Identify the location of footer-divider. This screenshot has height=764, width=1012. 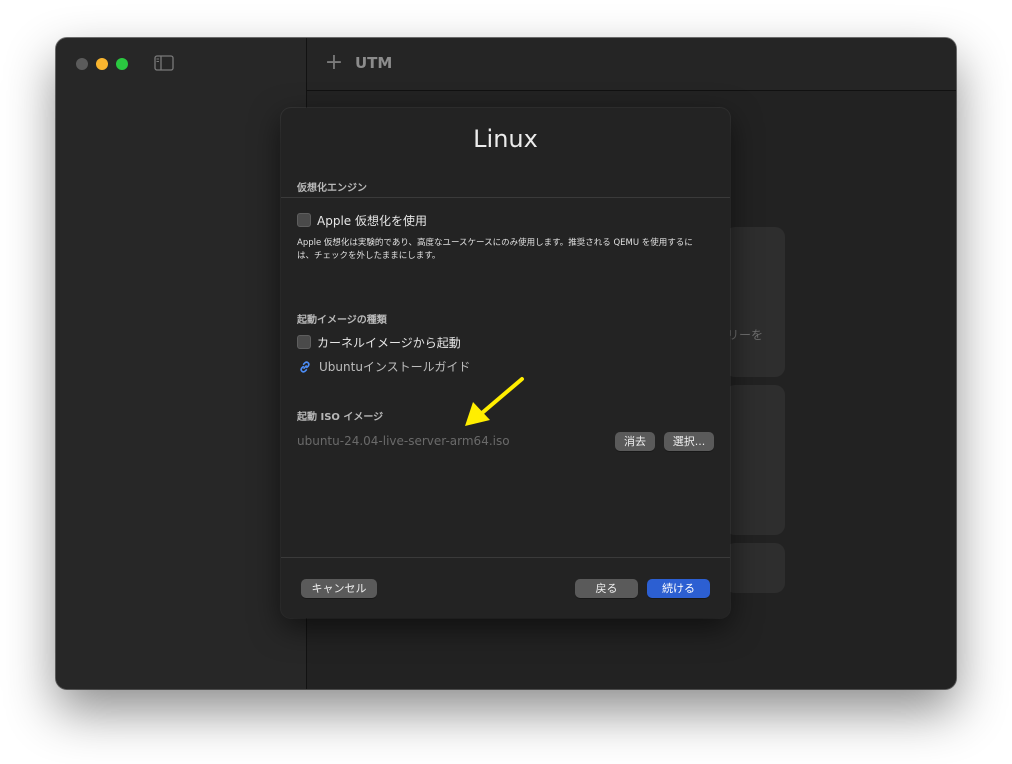
(505, 557).